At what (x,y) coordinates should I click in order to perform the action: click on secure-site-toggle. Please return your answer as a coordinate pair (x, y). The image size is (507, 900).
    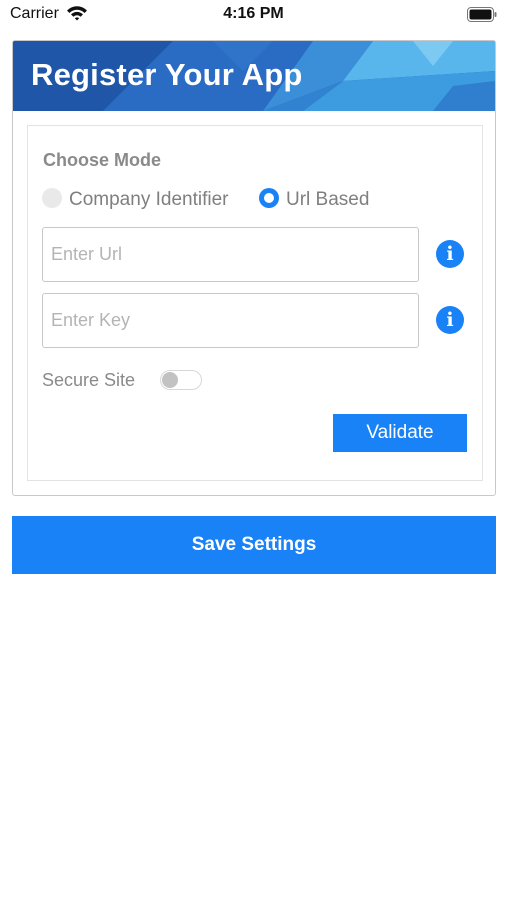
    Looking at the image, I should click on (181, 380).